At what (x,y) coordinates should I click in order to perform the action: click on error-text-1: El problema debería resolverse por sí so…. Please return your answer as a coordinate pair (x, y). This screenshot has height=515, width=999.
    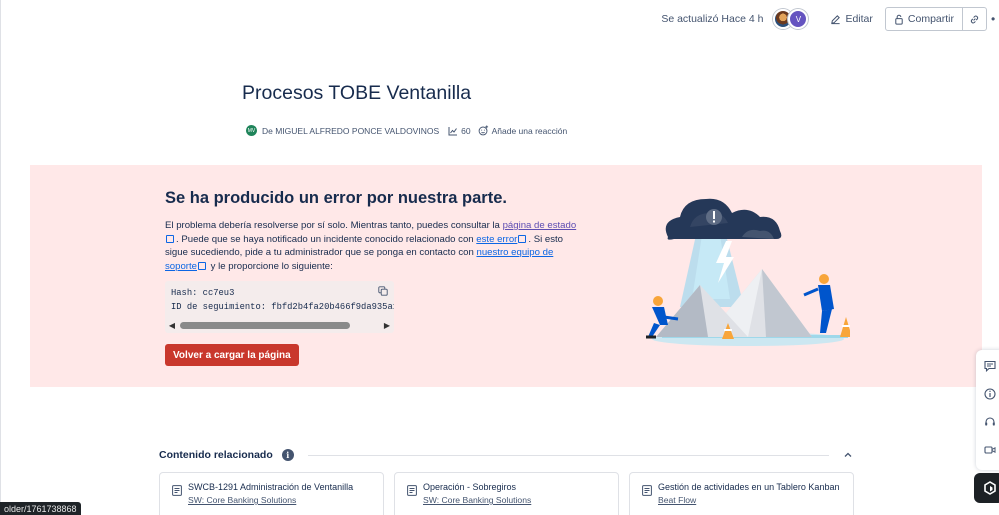
    Looking at the image, I should click on (334, 225).